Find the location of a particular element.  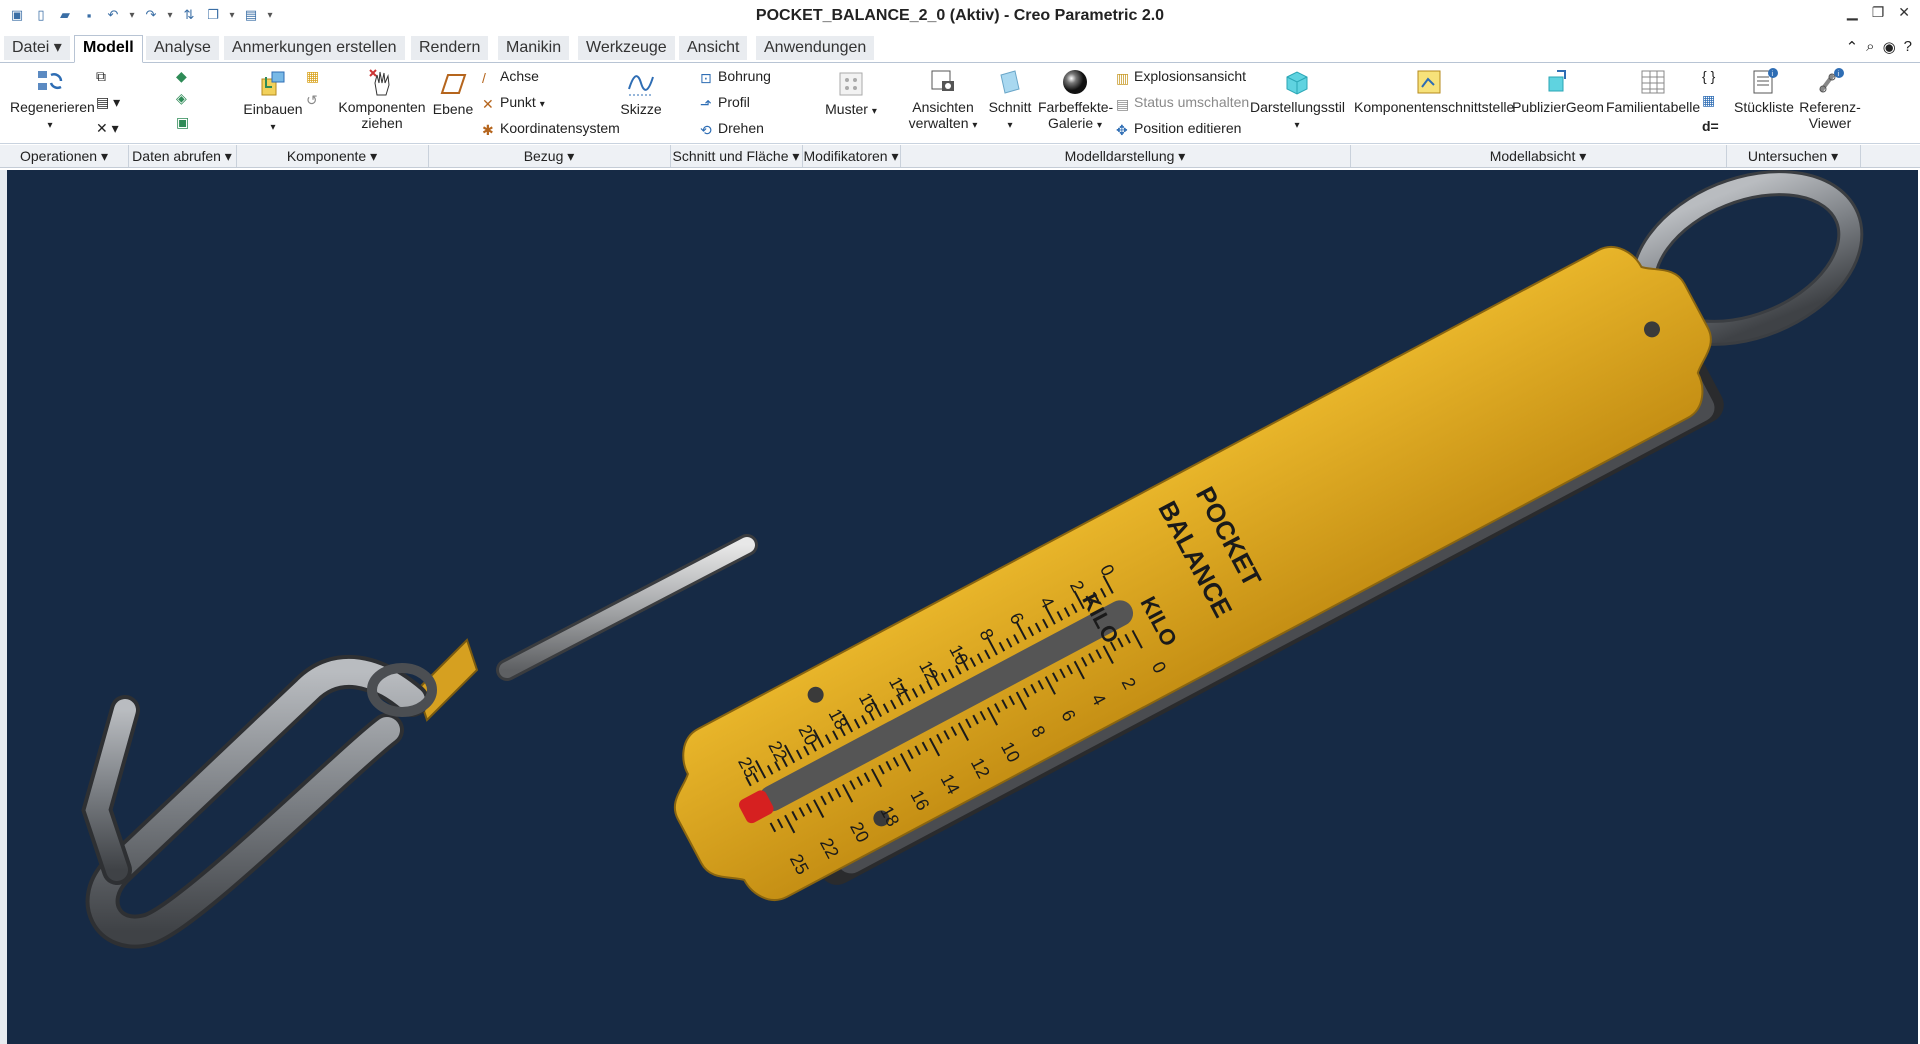

ebene-label: Ebene is located at coordinates (453, 109).